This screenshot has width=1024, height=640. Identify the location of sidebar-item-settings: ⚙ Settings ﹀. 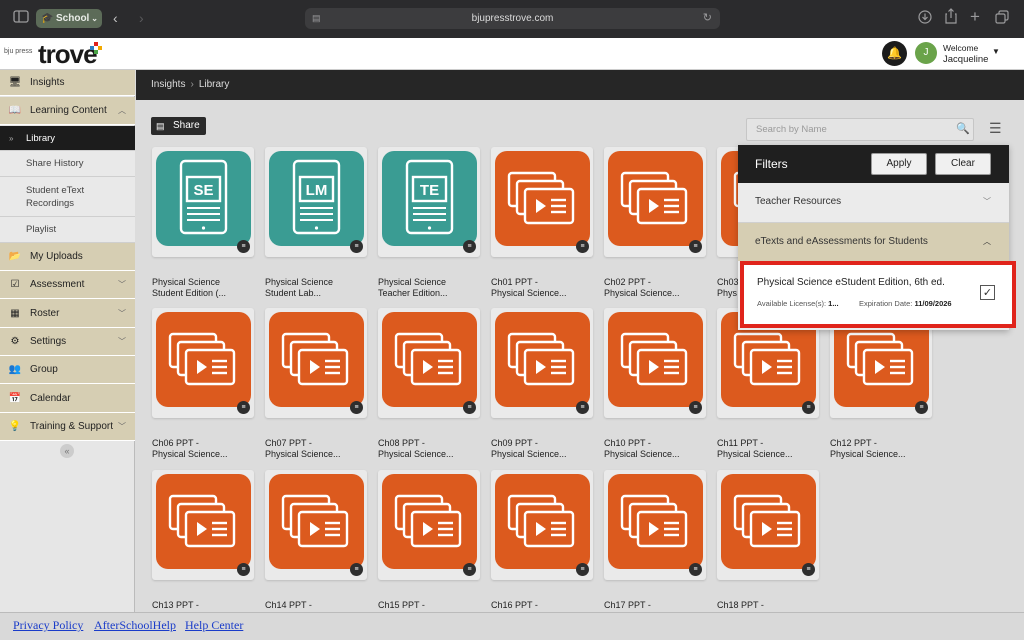
(67, 342).